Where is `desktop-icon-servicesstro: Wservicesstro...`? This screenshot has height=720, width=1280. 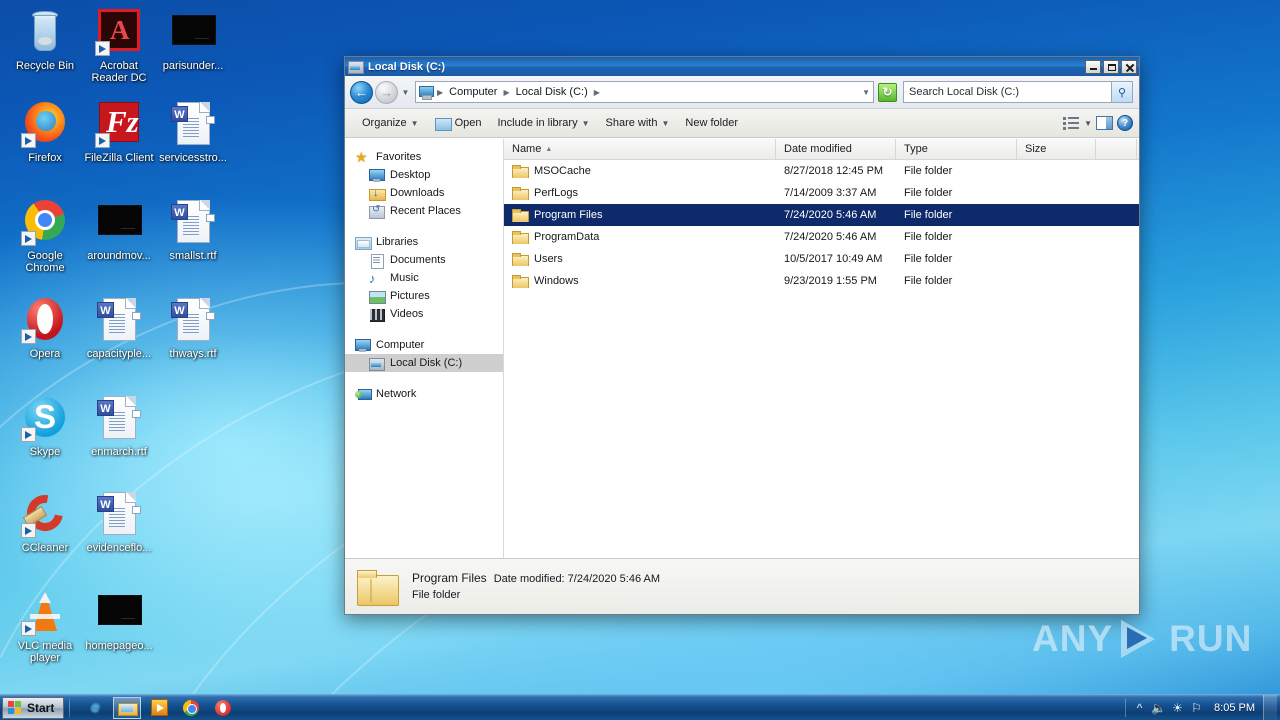
desktop-icon-servicesstro: Wservicesstro... is located at coordinates (193, 132).